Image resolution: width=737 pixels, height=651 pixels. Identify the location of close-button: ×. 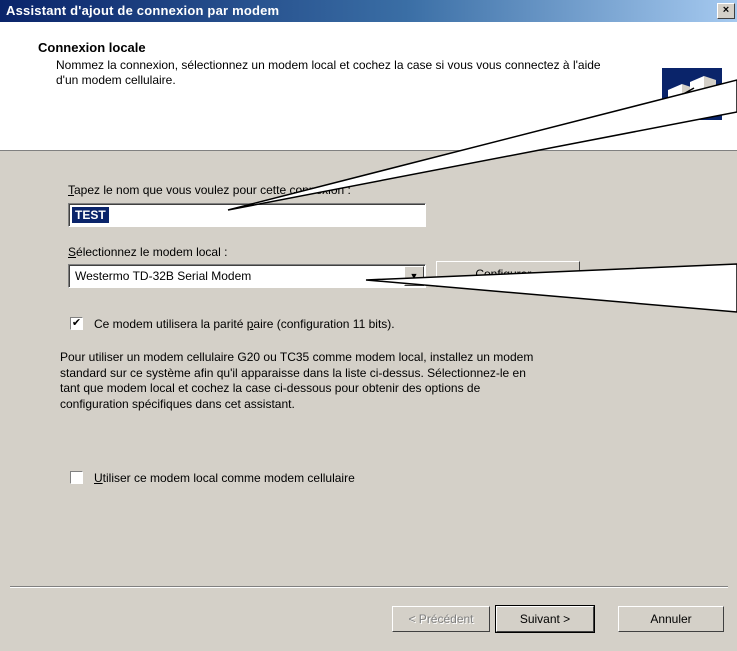
(726, 11).